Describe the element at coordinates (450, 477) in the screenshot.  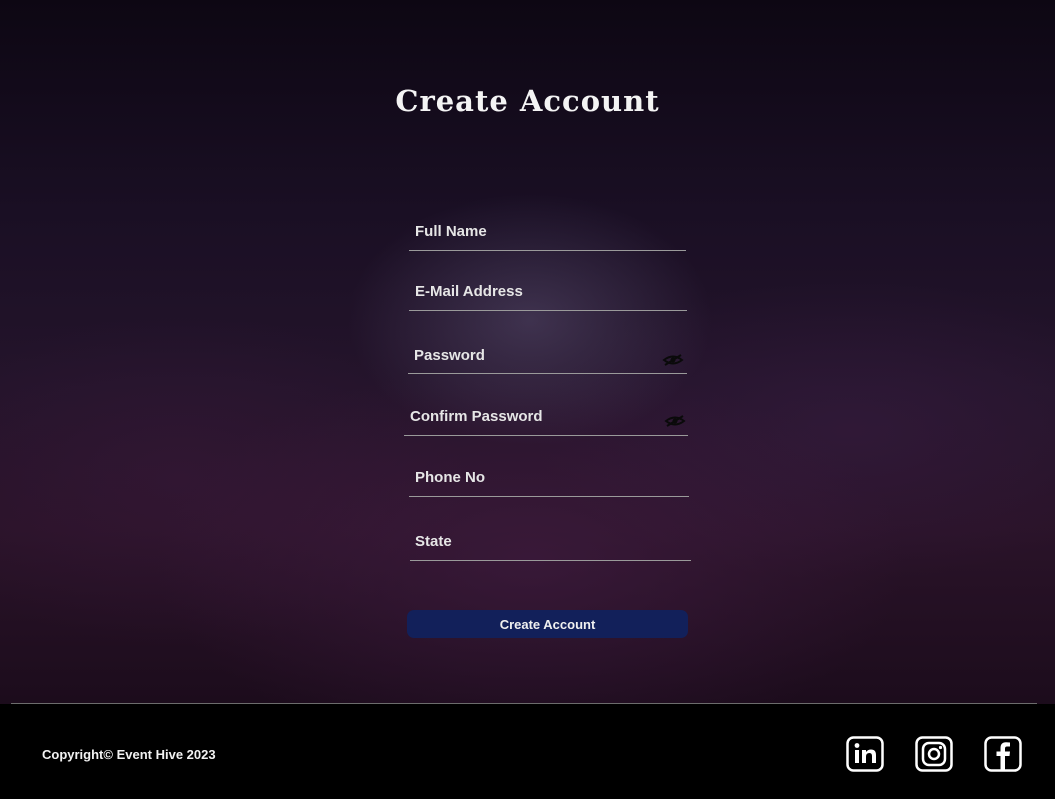
I see `phone-label: Phone No` at that location.